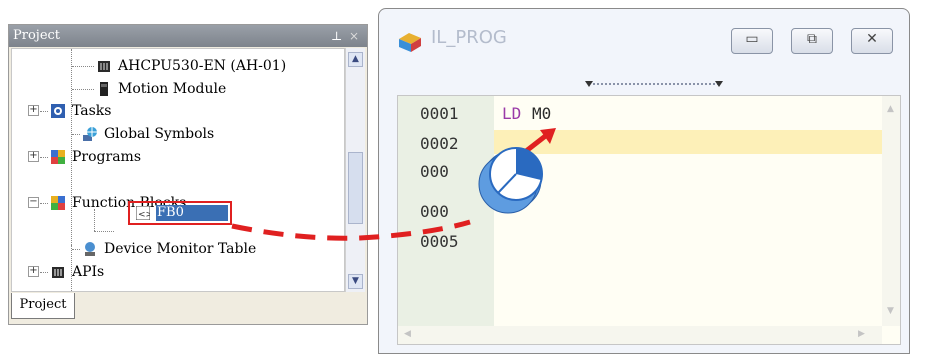 The height and width of the screenshot is (354, 925). I want to click on program-window-icon, so click(410, 42).